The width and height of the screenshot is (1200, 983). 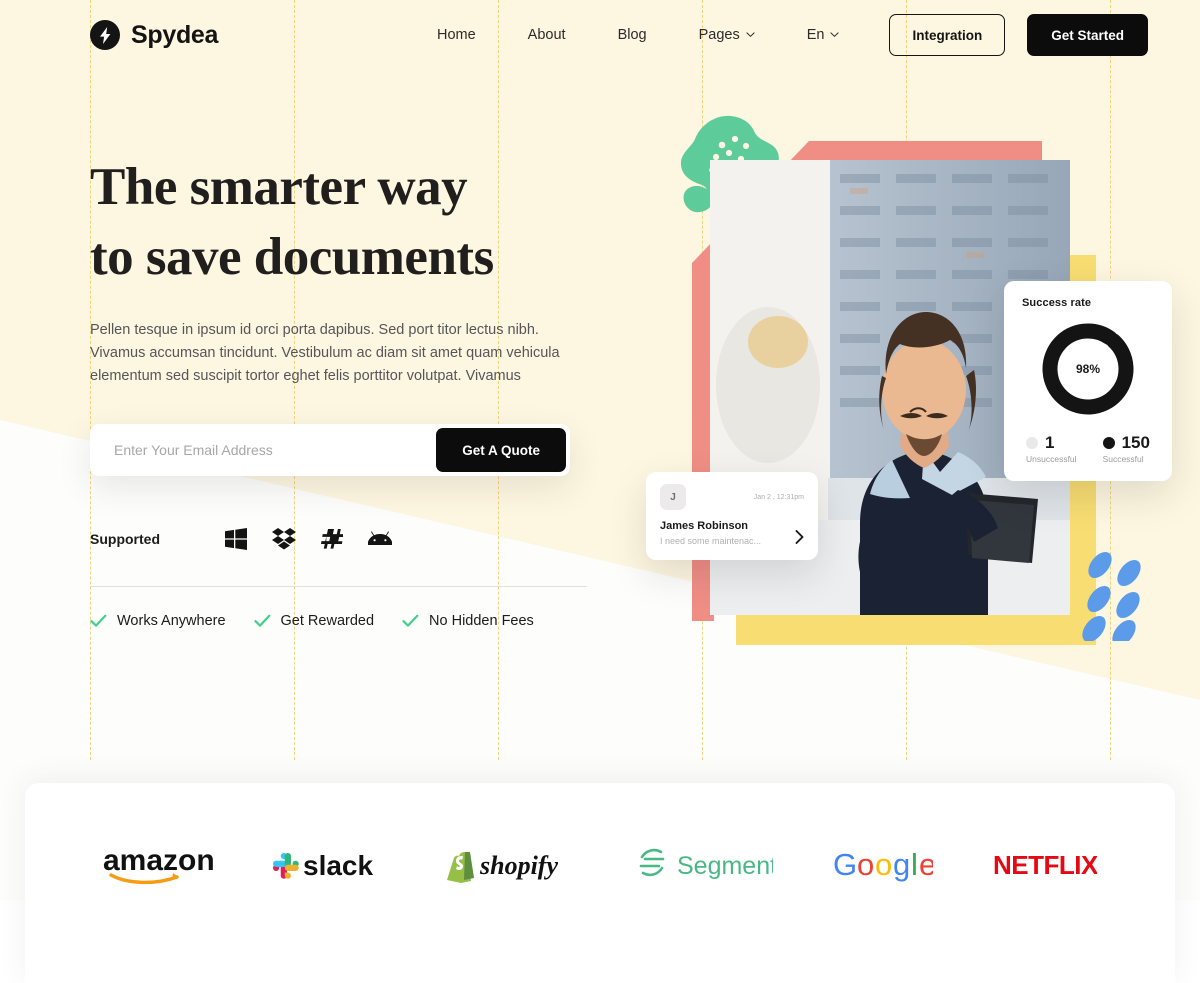 I want to click on legend-value: 150, so click(x=1135, y=442).